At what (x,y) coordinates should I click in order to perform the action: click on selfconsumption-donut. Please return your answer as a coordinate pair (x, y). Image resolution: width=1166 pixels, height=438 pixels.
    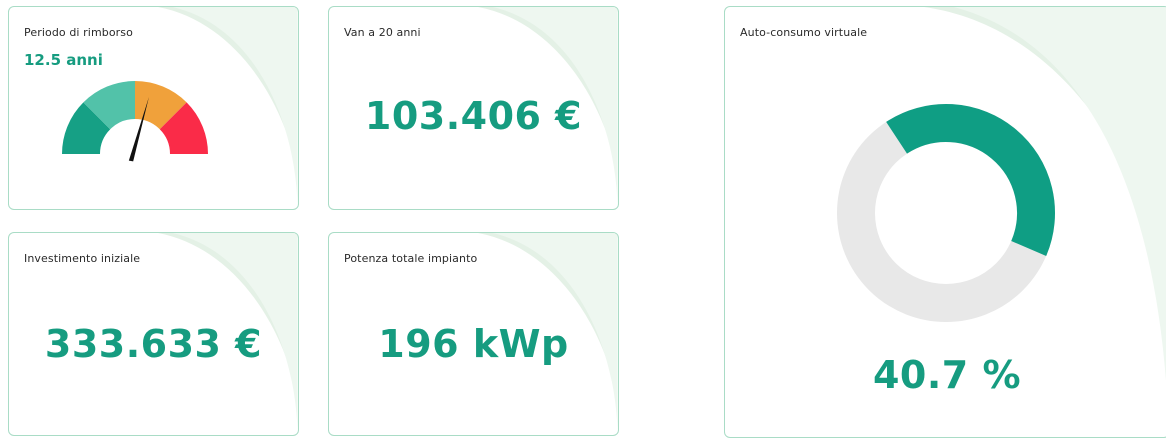
    Looking at the image, I should click on (946, 213).